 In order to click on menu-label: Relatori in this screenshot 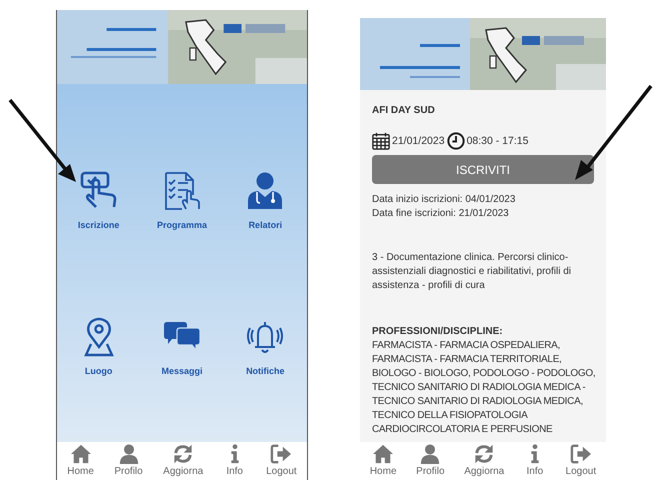, I will do `click(265, 225)`.